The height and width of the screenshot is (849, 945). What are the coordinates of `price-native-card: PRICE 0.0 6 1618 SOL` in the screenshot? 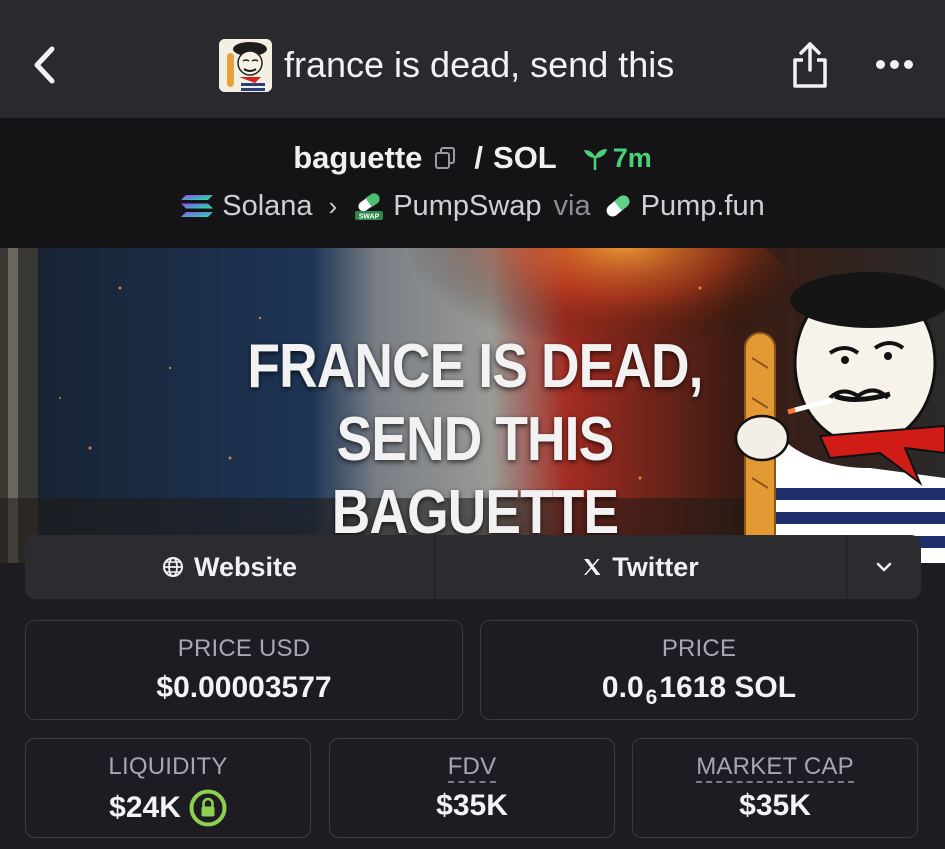 It's located at (699, 670).